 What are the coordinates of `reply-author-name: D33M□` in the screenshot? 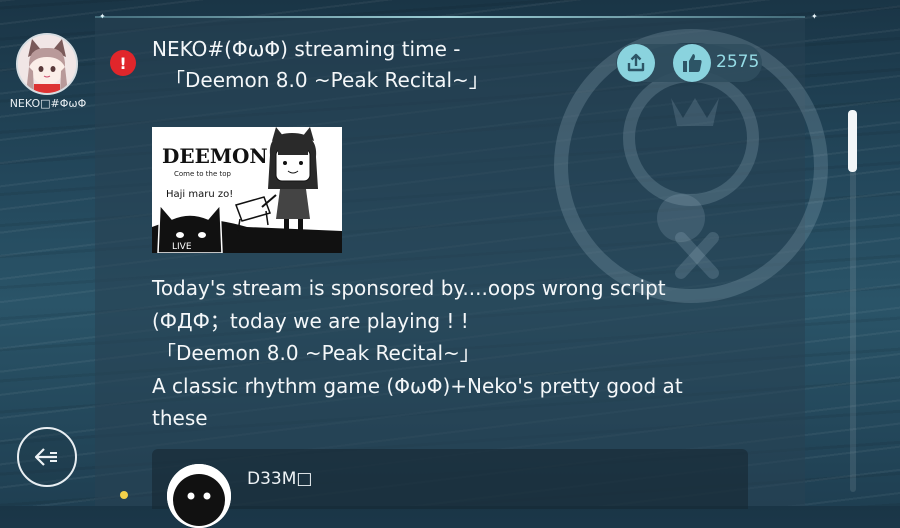 It's located at (280, 479).